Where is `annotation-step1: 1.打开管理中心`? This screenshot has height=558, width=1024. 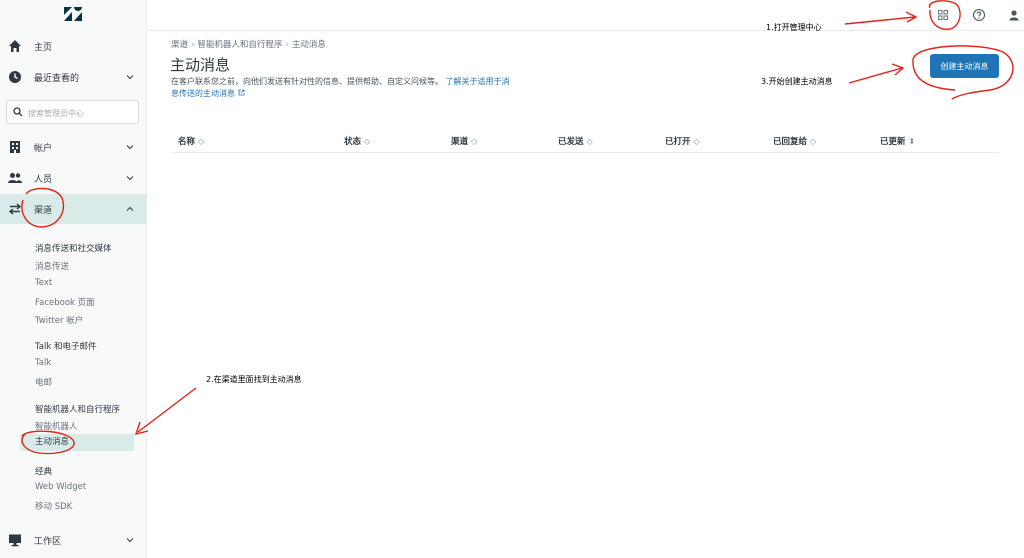 annotation-step1: 1.打开管理中心 is located at coordinates (794, 27).